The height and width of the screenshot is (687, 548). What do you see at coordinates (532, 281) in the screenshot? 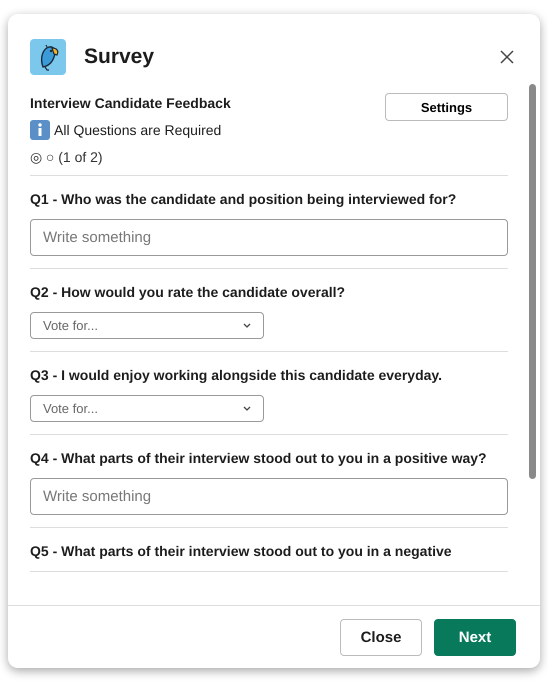
I see `scrollbar` at bounding box center [532, 281].